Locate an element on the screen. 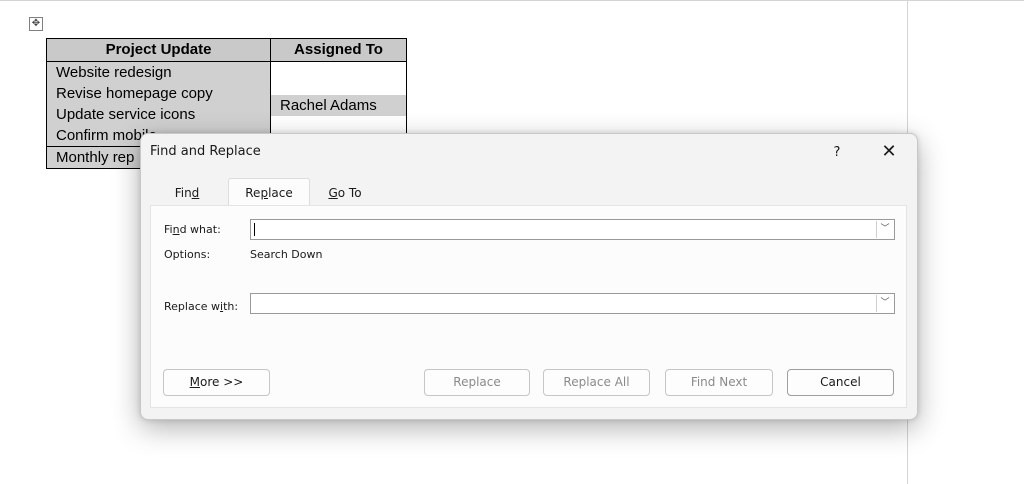 Image resolution: width=1024 pixels, height=484 pixels. assignee-name: Rachel Adams is located at coordinates (338, 105).